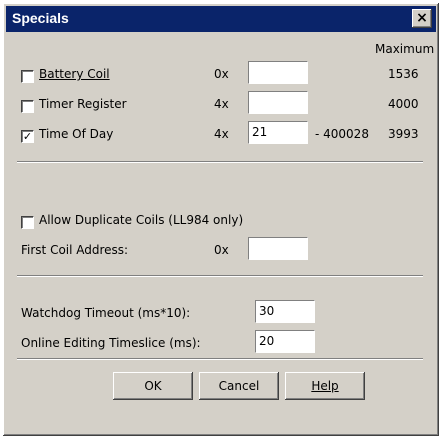  Describe the element at coordinates (27, 106) in the screenshot. I see `timer-register-checkbox` at that location.